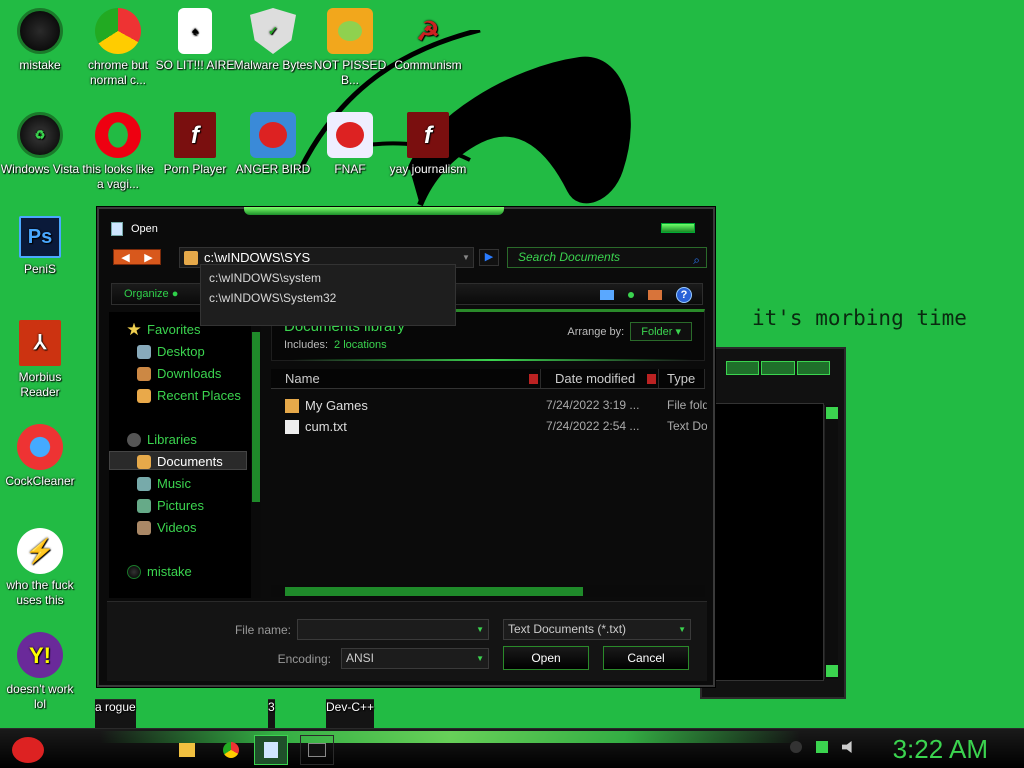 The height and width of the screenshot is (768, 1024). Describe the element at coordinates (40, 360) in the screenshot. I see `desktop-icon-morbius-reader: ⅄ Morbius Reader` at that location.